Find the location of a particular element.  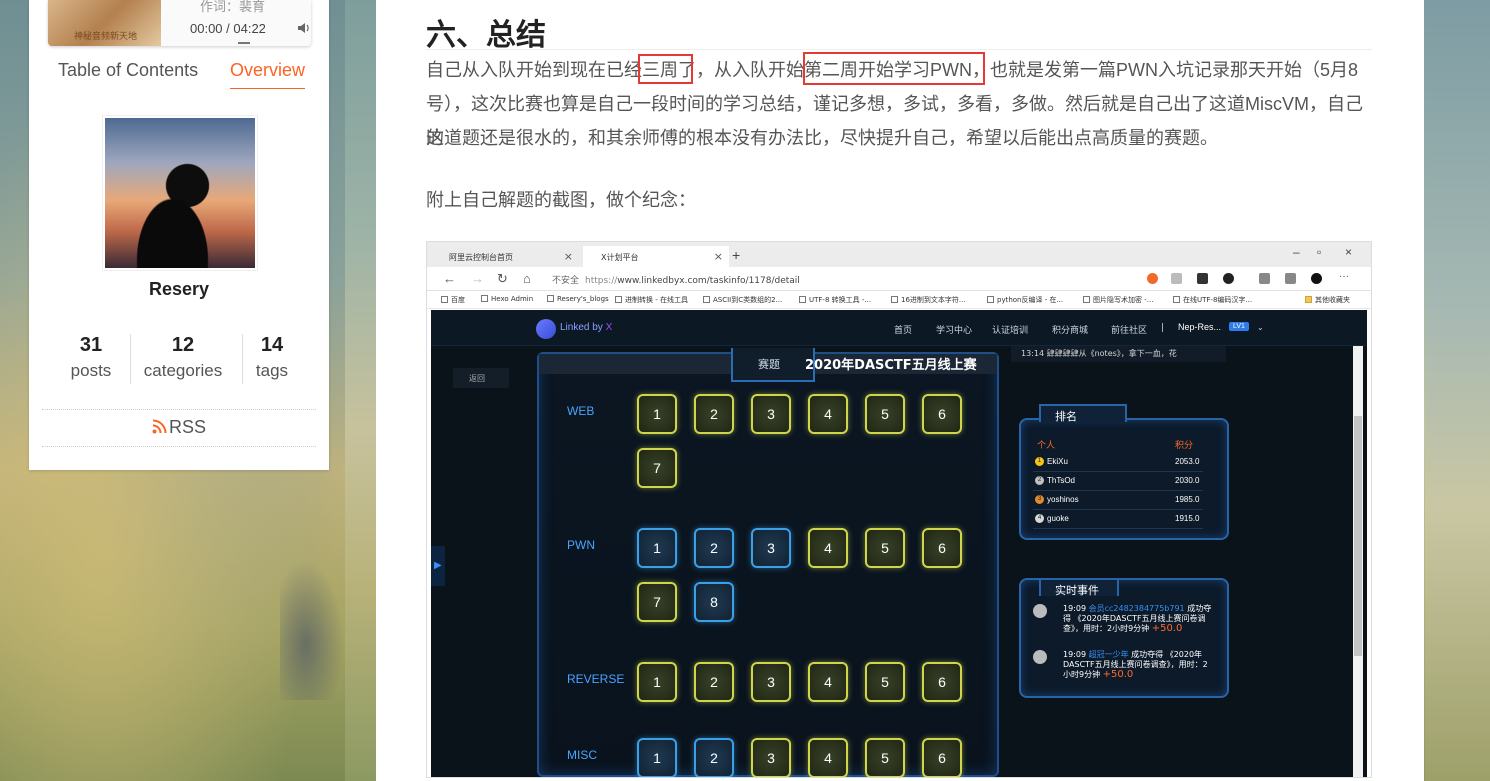

browser-tab-label: X计划平台 is located at coordinates (620, 257).